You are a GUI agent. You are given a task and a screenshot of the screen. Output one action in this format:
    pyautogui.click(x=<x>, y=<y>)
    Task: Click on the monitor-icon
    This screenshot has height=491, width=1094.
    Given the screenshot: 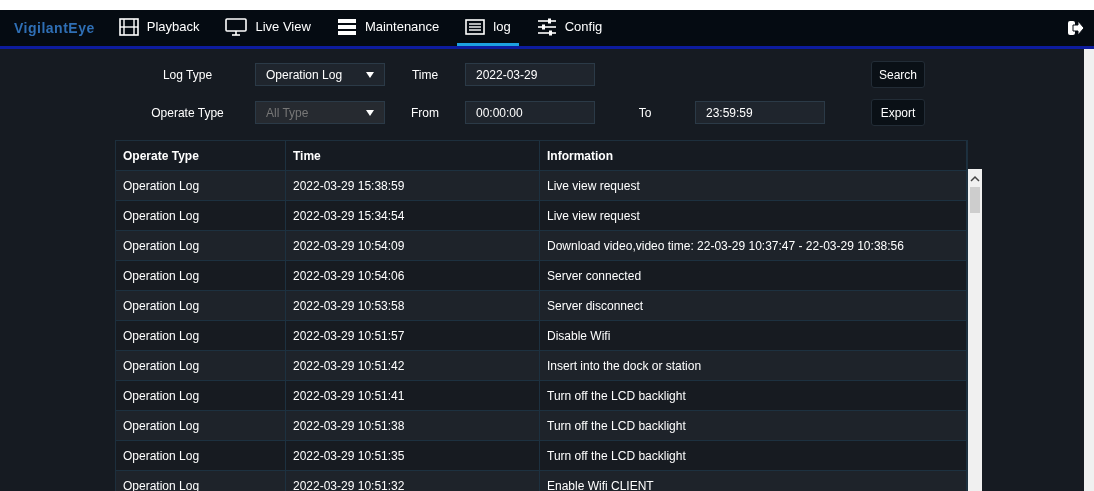 What is the action you would take?
    pyautogui.click(x=236, y=26)
    